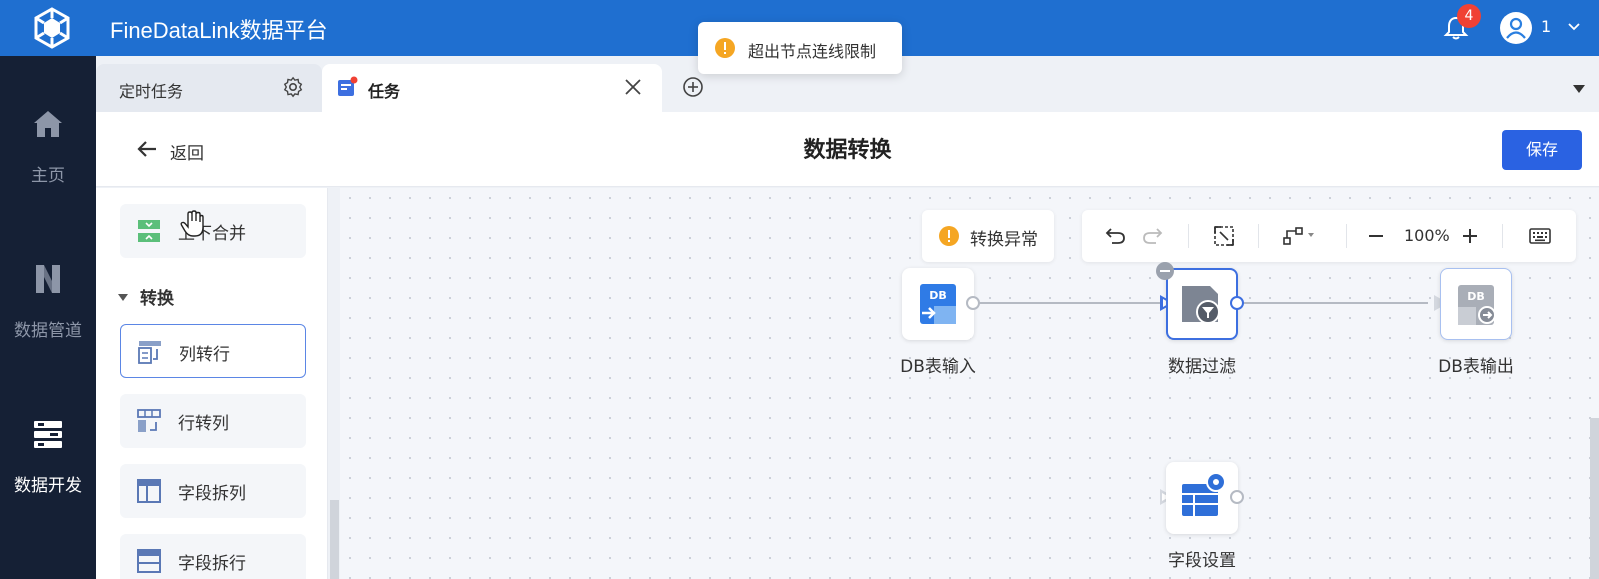  Describe the element at coordinates (492, 88) in the screenshot. I see `tab-task: 任务` at that location.